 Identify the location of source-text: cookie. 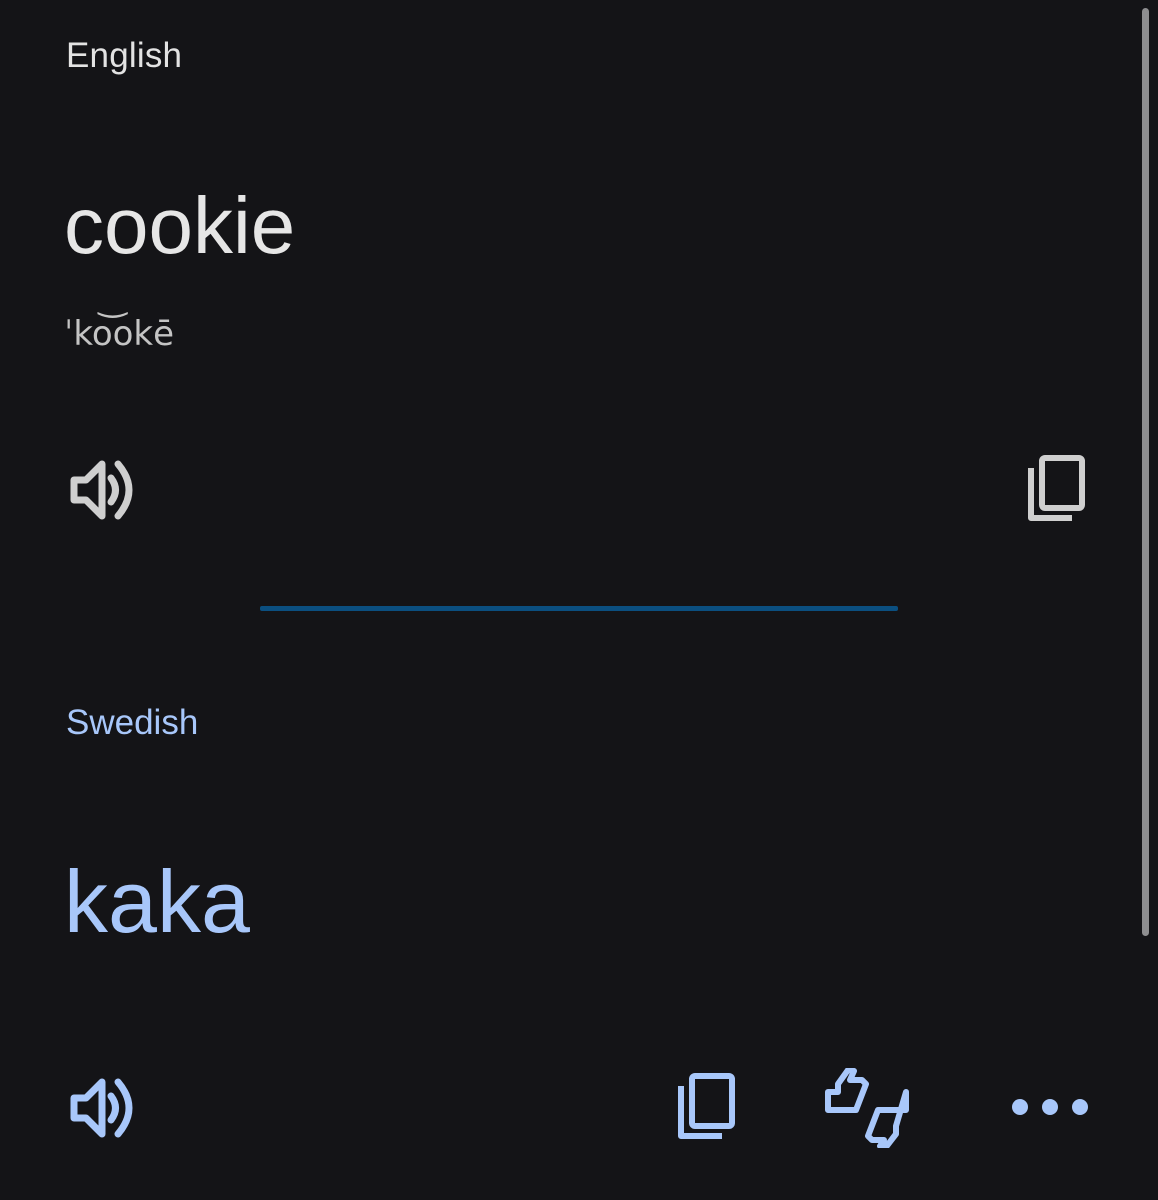
(180, 225).